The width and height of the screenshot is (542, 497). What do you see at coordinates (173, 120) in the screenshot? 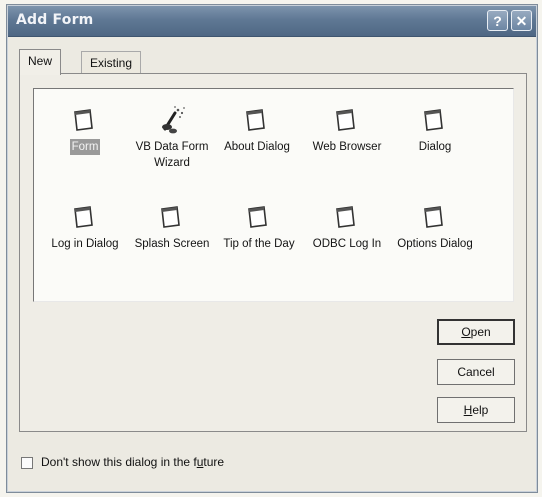
I see `wizard-icon` at bounding box center [173, 120].